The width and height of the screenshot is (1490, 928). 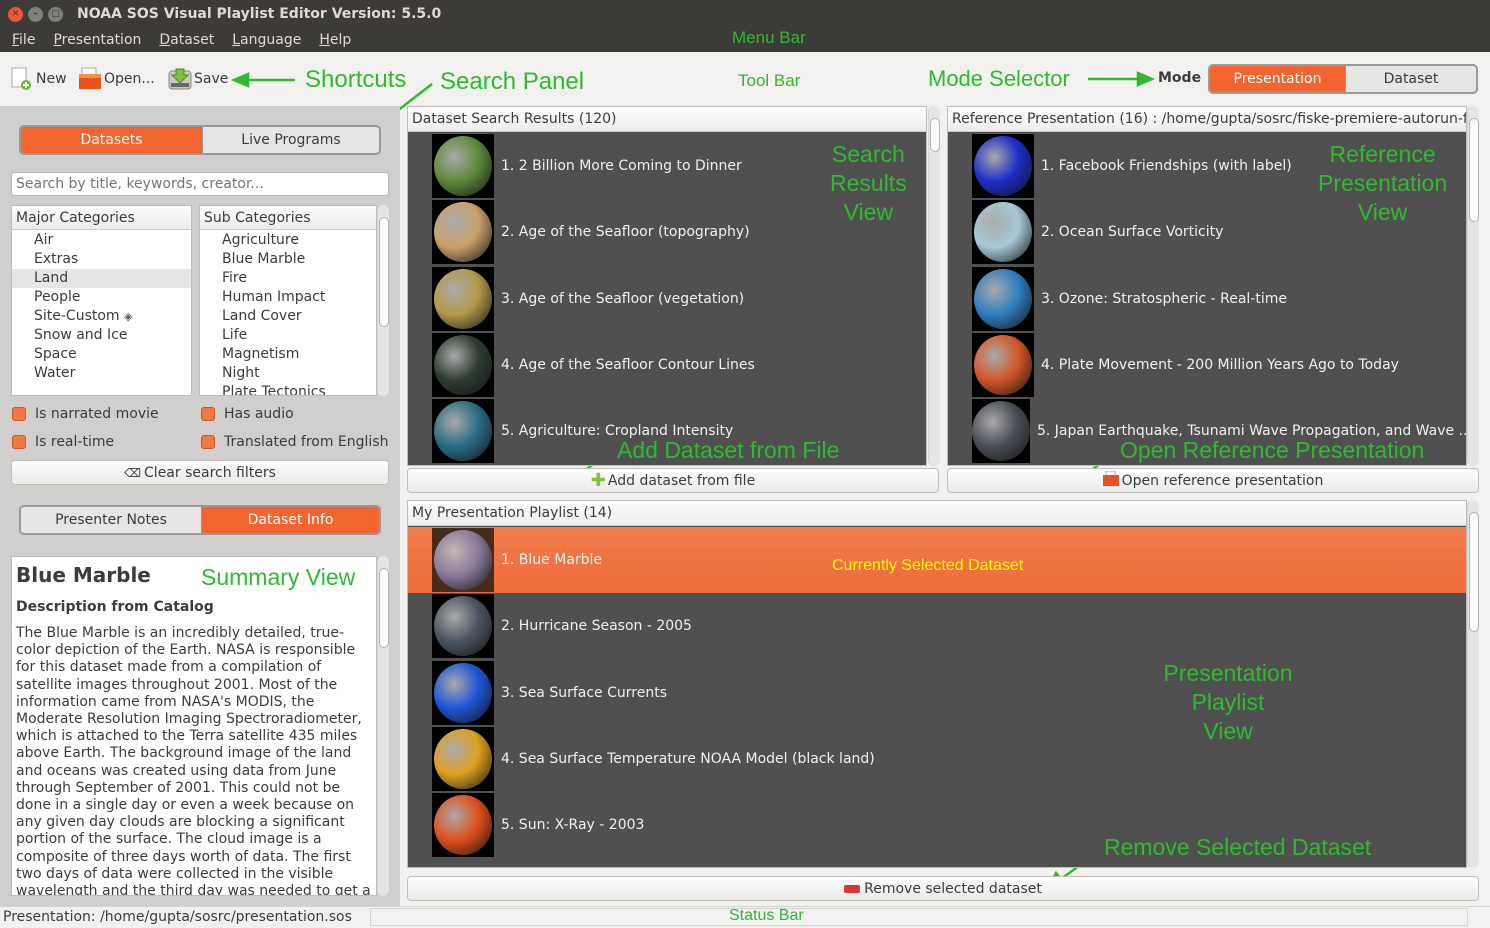 I want to click on annotation-menu-bar: Menu Bar, so click(x=769, y=37).